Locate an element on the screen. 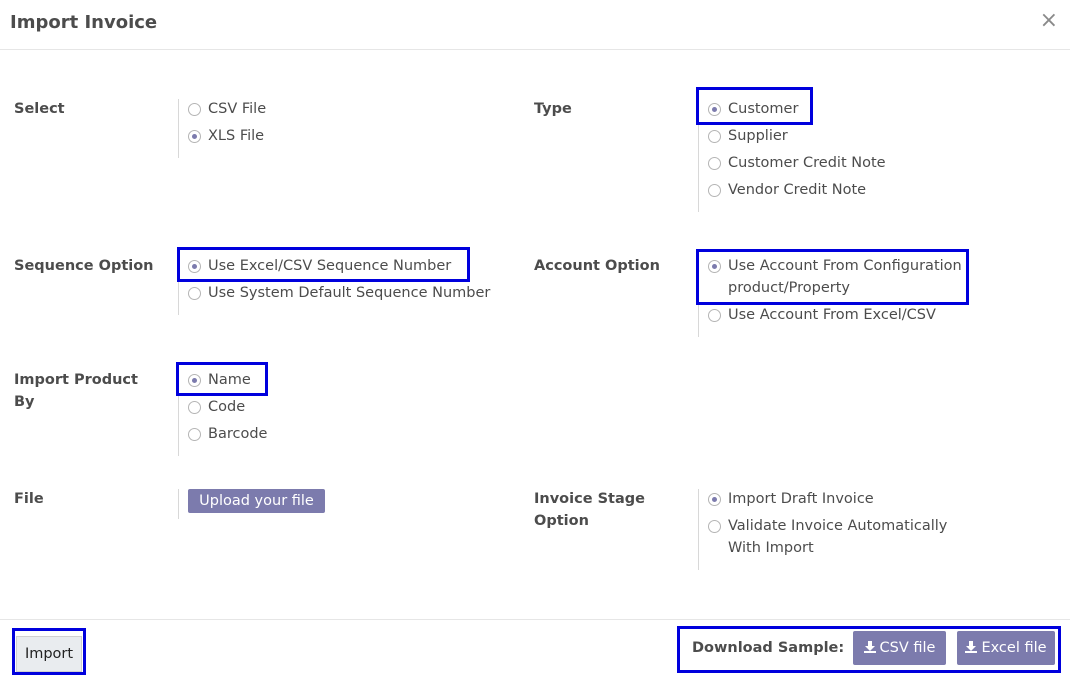  radio-option: XLS File is located at coordinates (333, 137).